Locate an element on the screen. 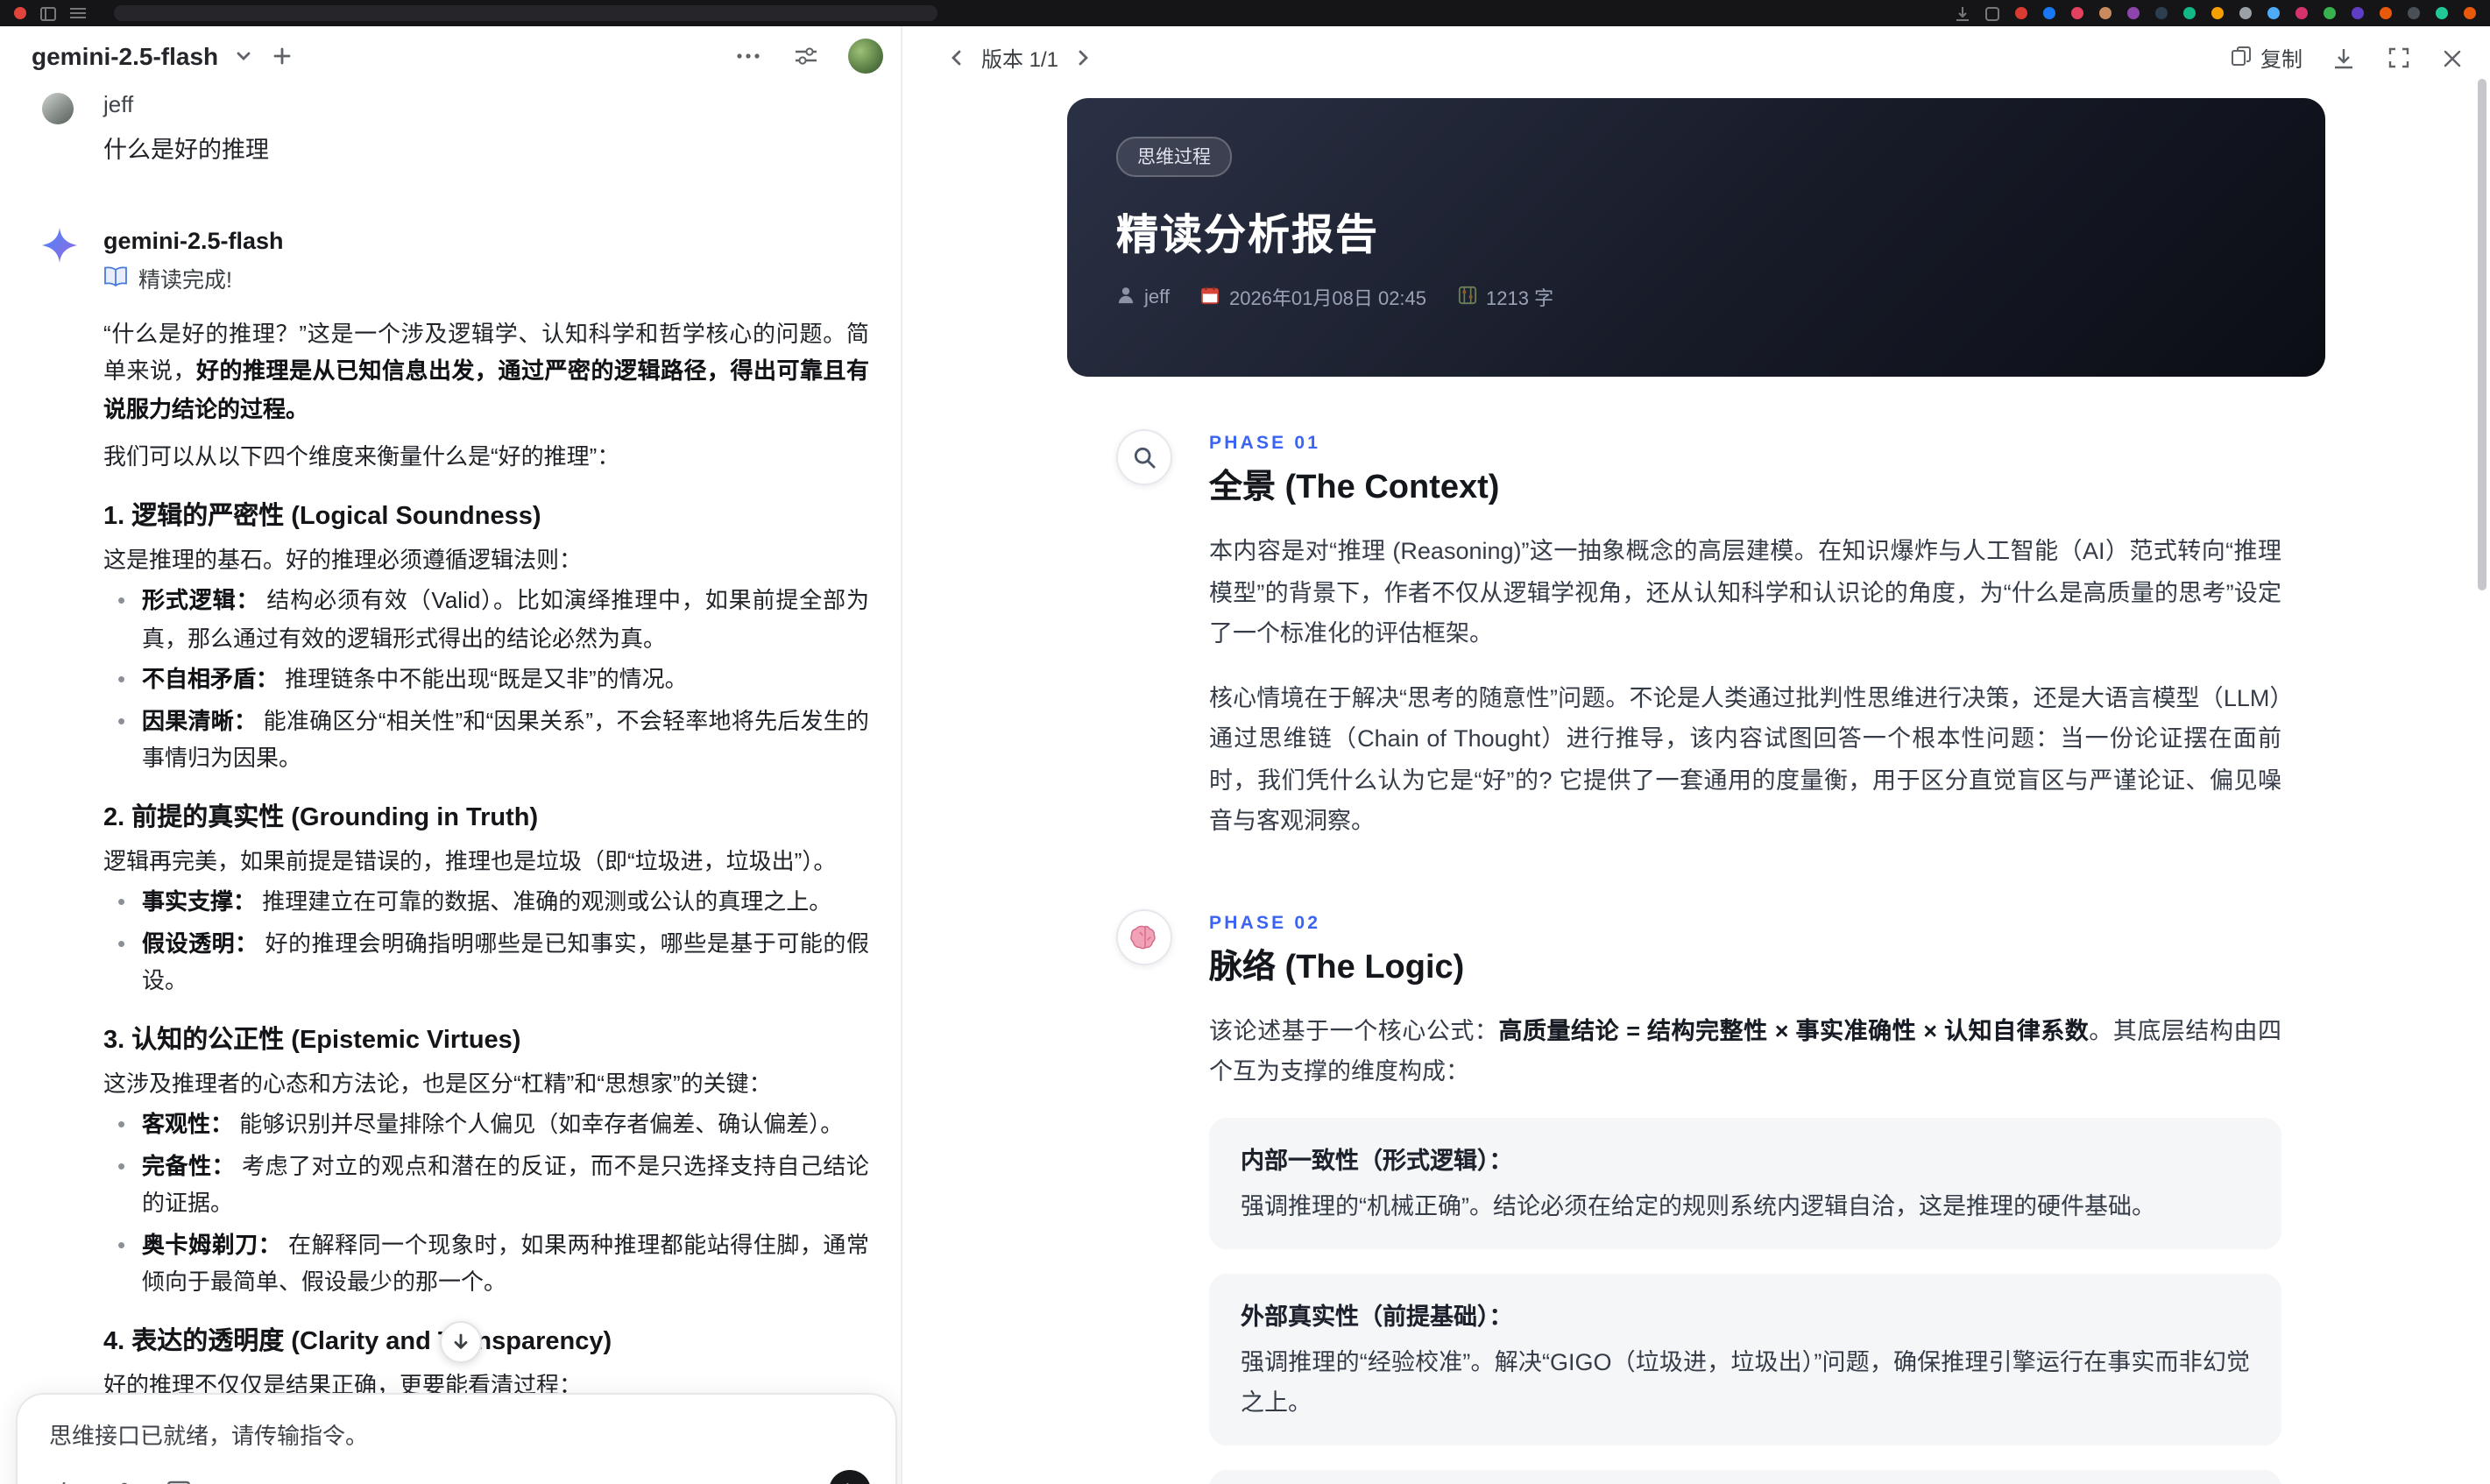 The image size is (2490, 1484). card-term: 外部真实性（前提基础）： is located at coordinates (1377, 1316).